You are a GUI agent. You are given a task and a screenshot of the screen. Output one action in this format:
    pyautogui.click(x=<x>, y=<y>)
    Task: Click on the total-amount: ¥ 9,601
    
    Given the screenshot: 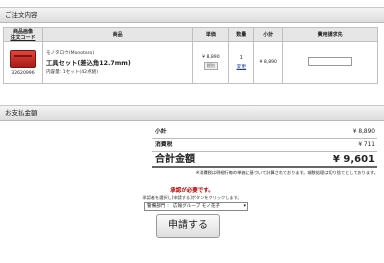 What is the action you would take?
    pyautogui.click(x=353, y=159)
    